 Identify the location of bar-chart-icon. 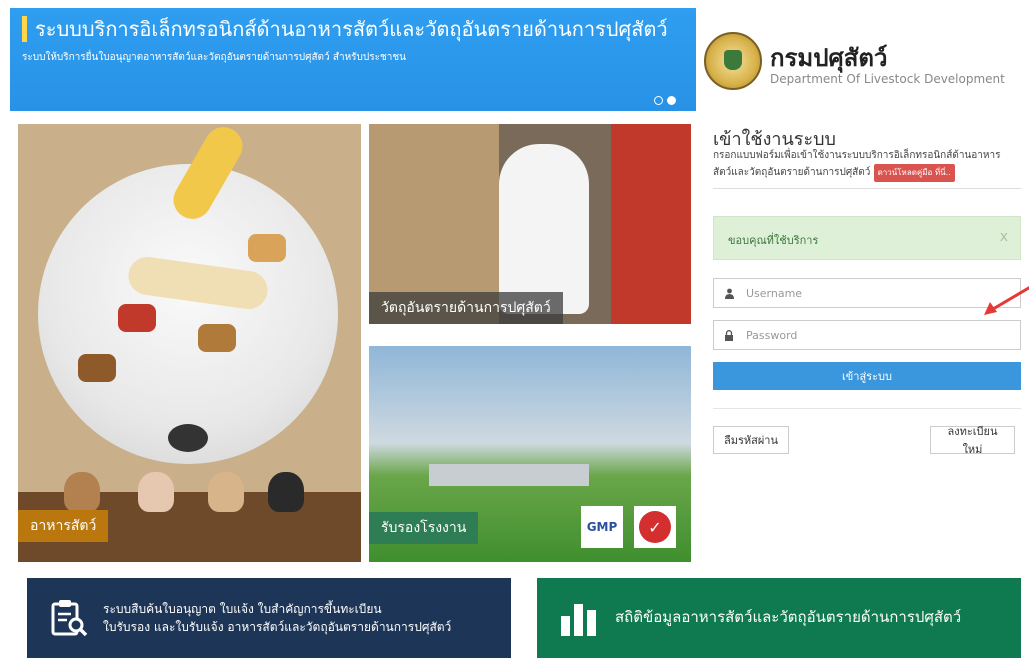
(578, 620).